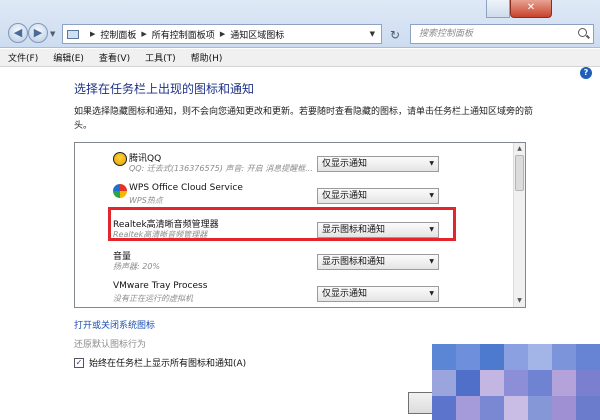  What do you see at coordinates (395, 35) in the screenshot?
I see `refresh-icon: ↻` at bounding box center [395, 35].